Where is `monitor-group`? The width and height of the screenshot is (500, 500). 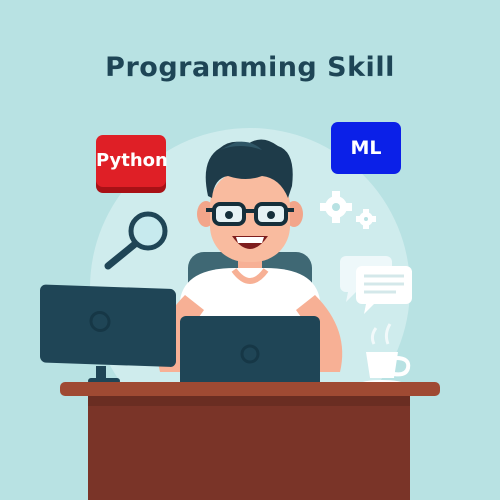
monitor-group is located at coordinates (108, 325).